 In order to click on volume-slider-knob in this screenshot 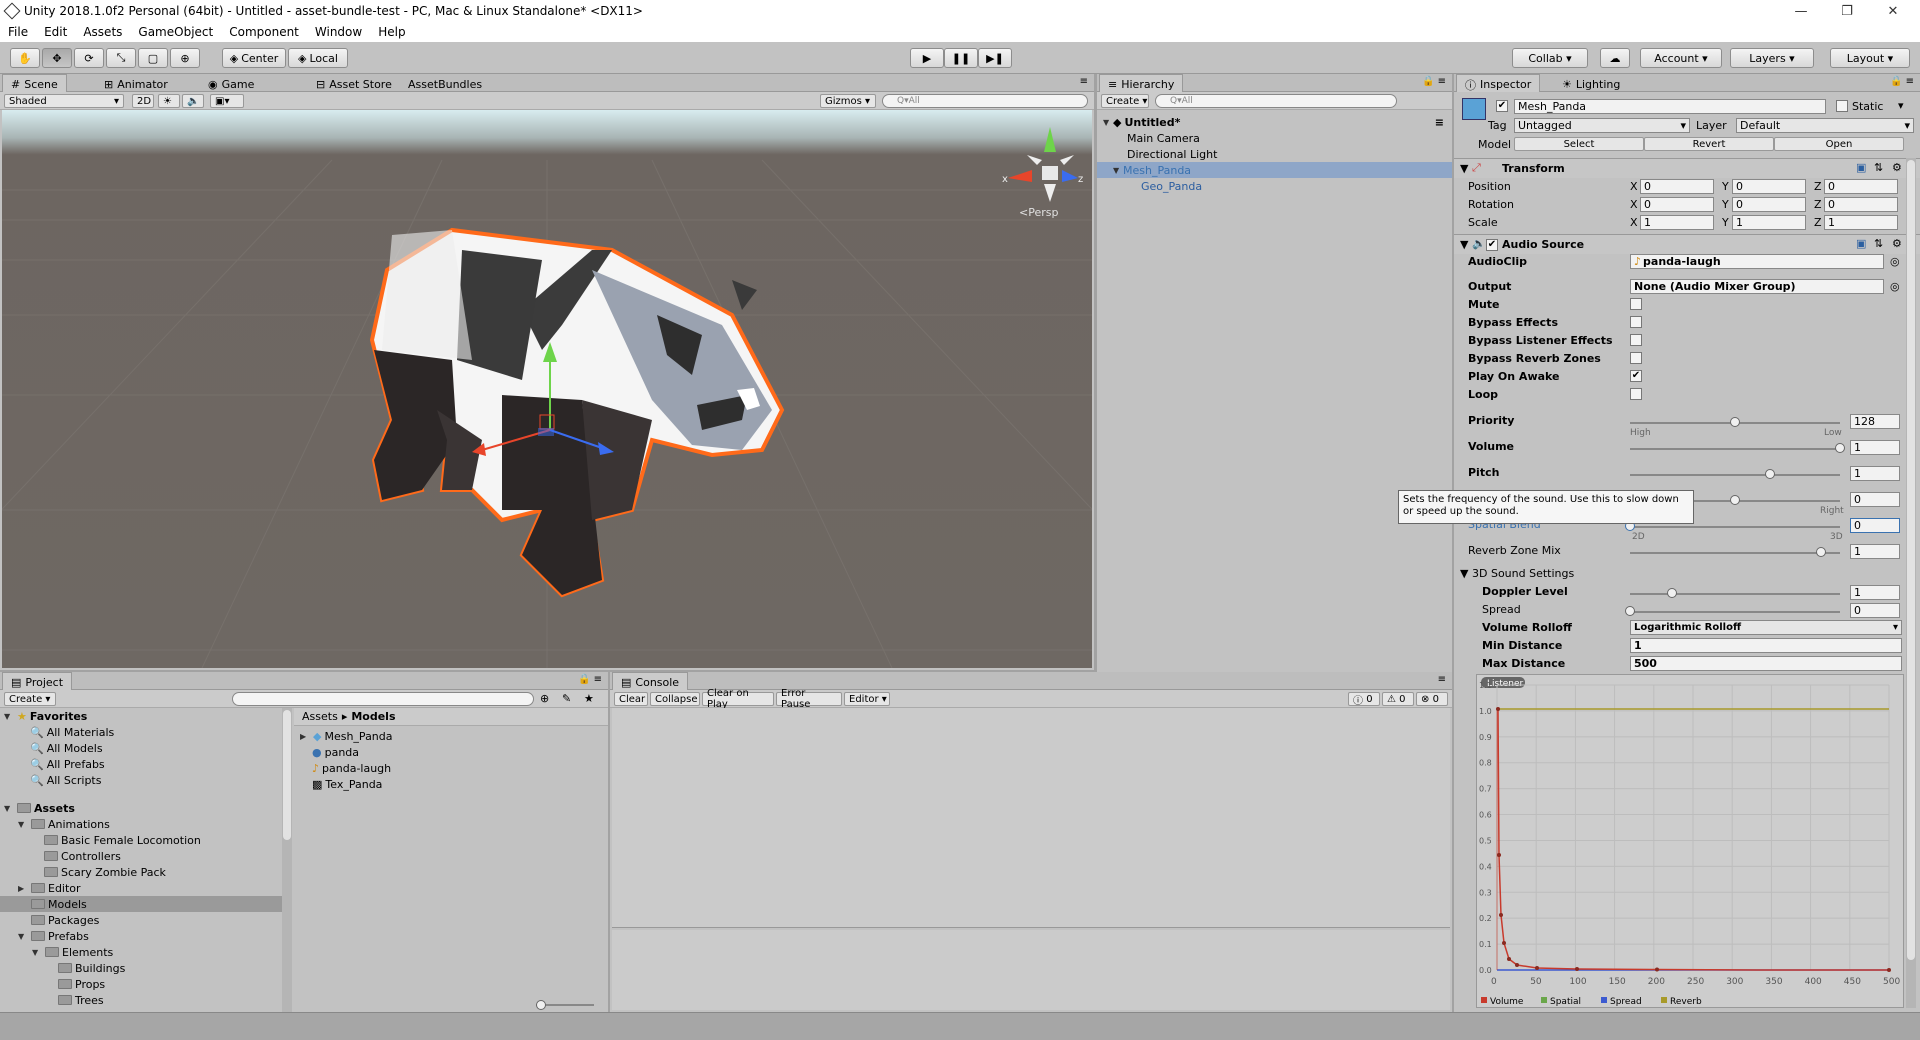, I will do `click(1840, 448)`.